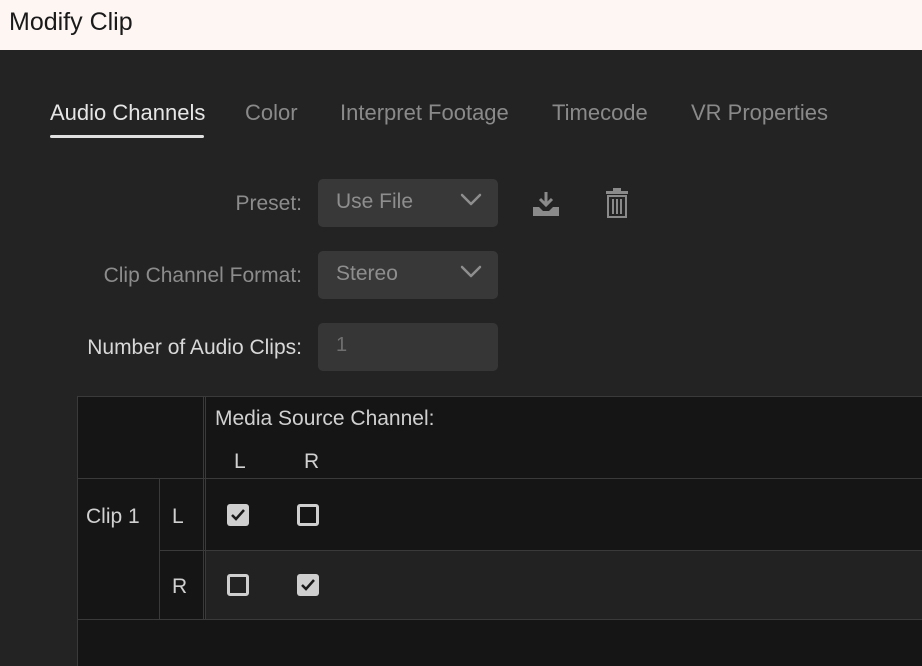 This screenshot has height=666, width=922. Describe the element at coordinates (600, 113) in the screenshot. I see `tab-timecode: Timecode` at that location.